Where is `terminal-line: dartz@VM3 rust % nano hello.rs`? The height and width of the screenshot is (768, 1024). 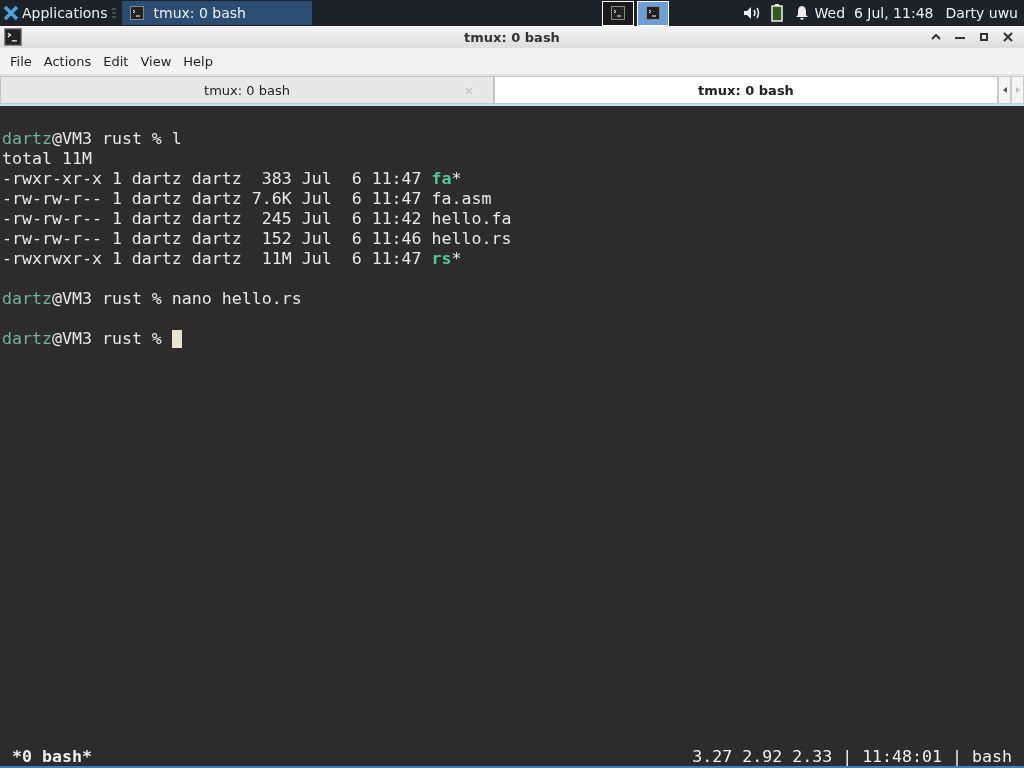
terminal-line: dartz@VM3 rust % nano hello.rs is located at coordinates (152, 299).